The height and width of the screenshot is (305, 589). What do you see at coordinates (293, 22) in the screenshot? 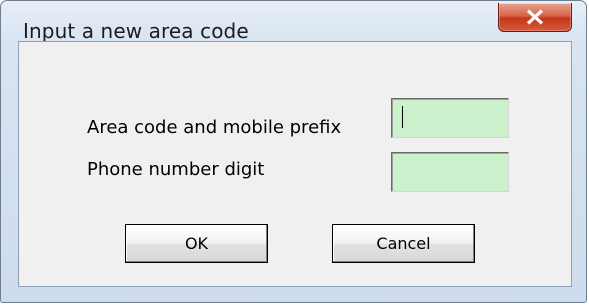
I see `title-bar: Input a new area code` at bounding box center [293, 22].